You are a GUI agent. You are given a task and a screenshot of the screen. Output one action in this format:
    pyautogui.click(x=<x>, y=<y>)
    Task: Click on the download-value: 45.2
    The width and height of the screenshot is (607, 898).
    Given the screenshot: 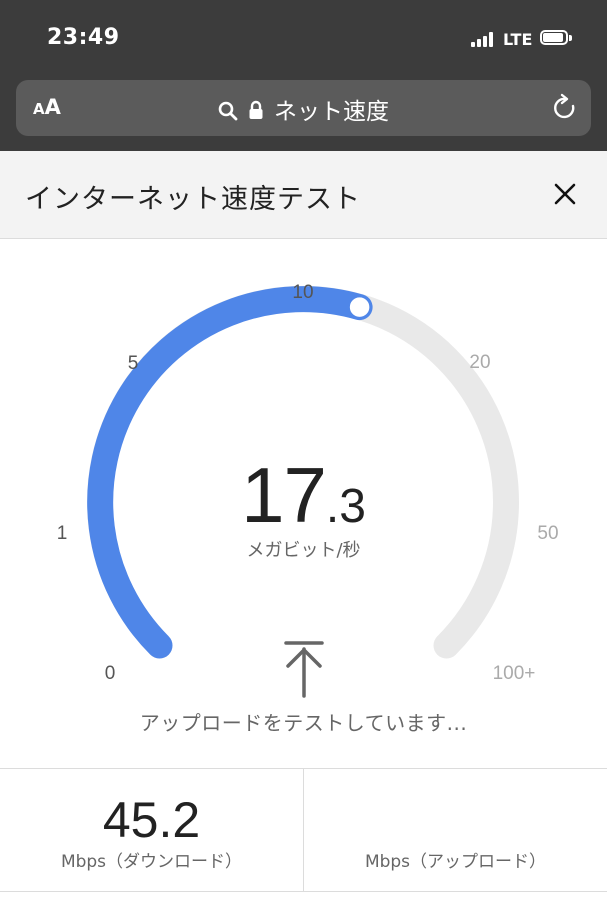 What is the action you would take?
    pyautogui.click(x=151, y=820)
    